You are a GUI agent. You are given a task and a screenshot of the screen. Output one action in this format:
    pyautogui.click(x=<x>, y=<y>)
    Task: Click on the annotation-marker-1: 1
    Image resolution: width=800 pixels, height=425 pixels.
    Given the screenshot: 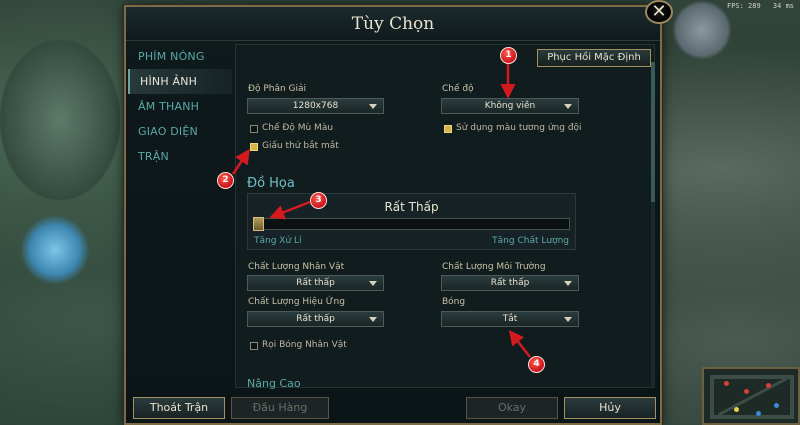 What is the action you would take?
    pyautogui.click(x=508, y=55)
    